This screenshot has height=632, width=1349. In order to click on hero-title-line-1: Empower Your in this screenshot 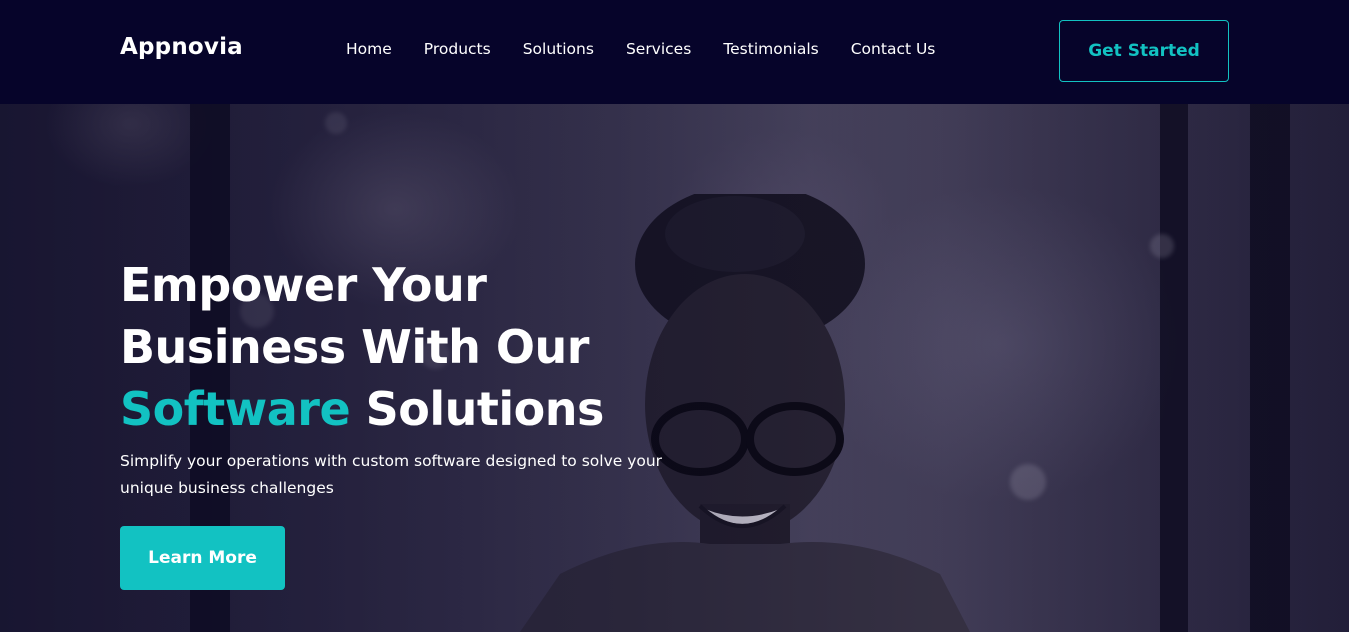, I will do `click(303, 285)`.